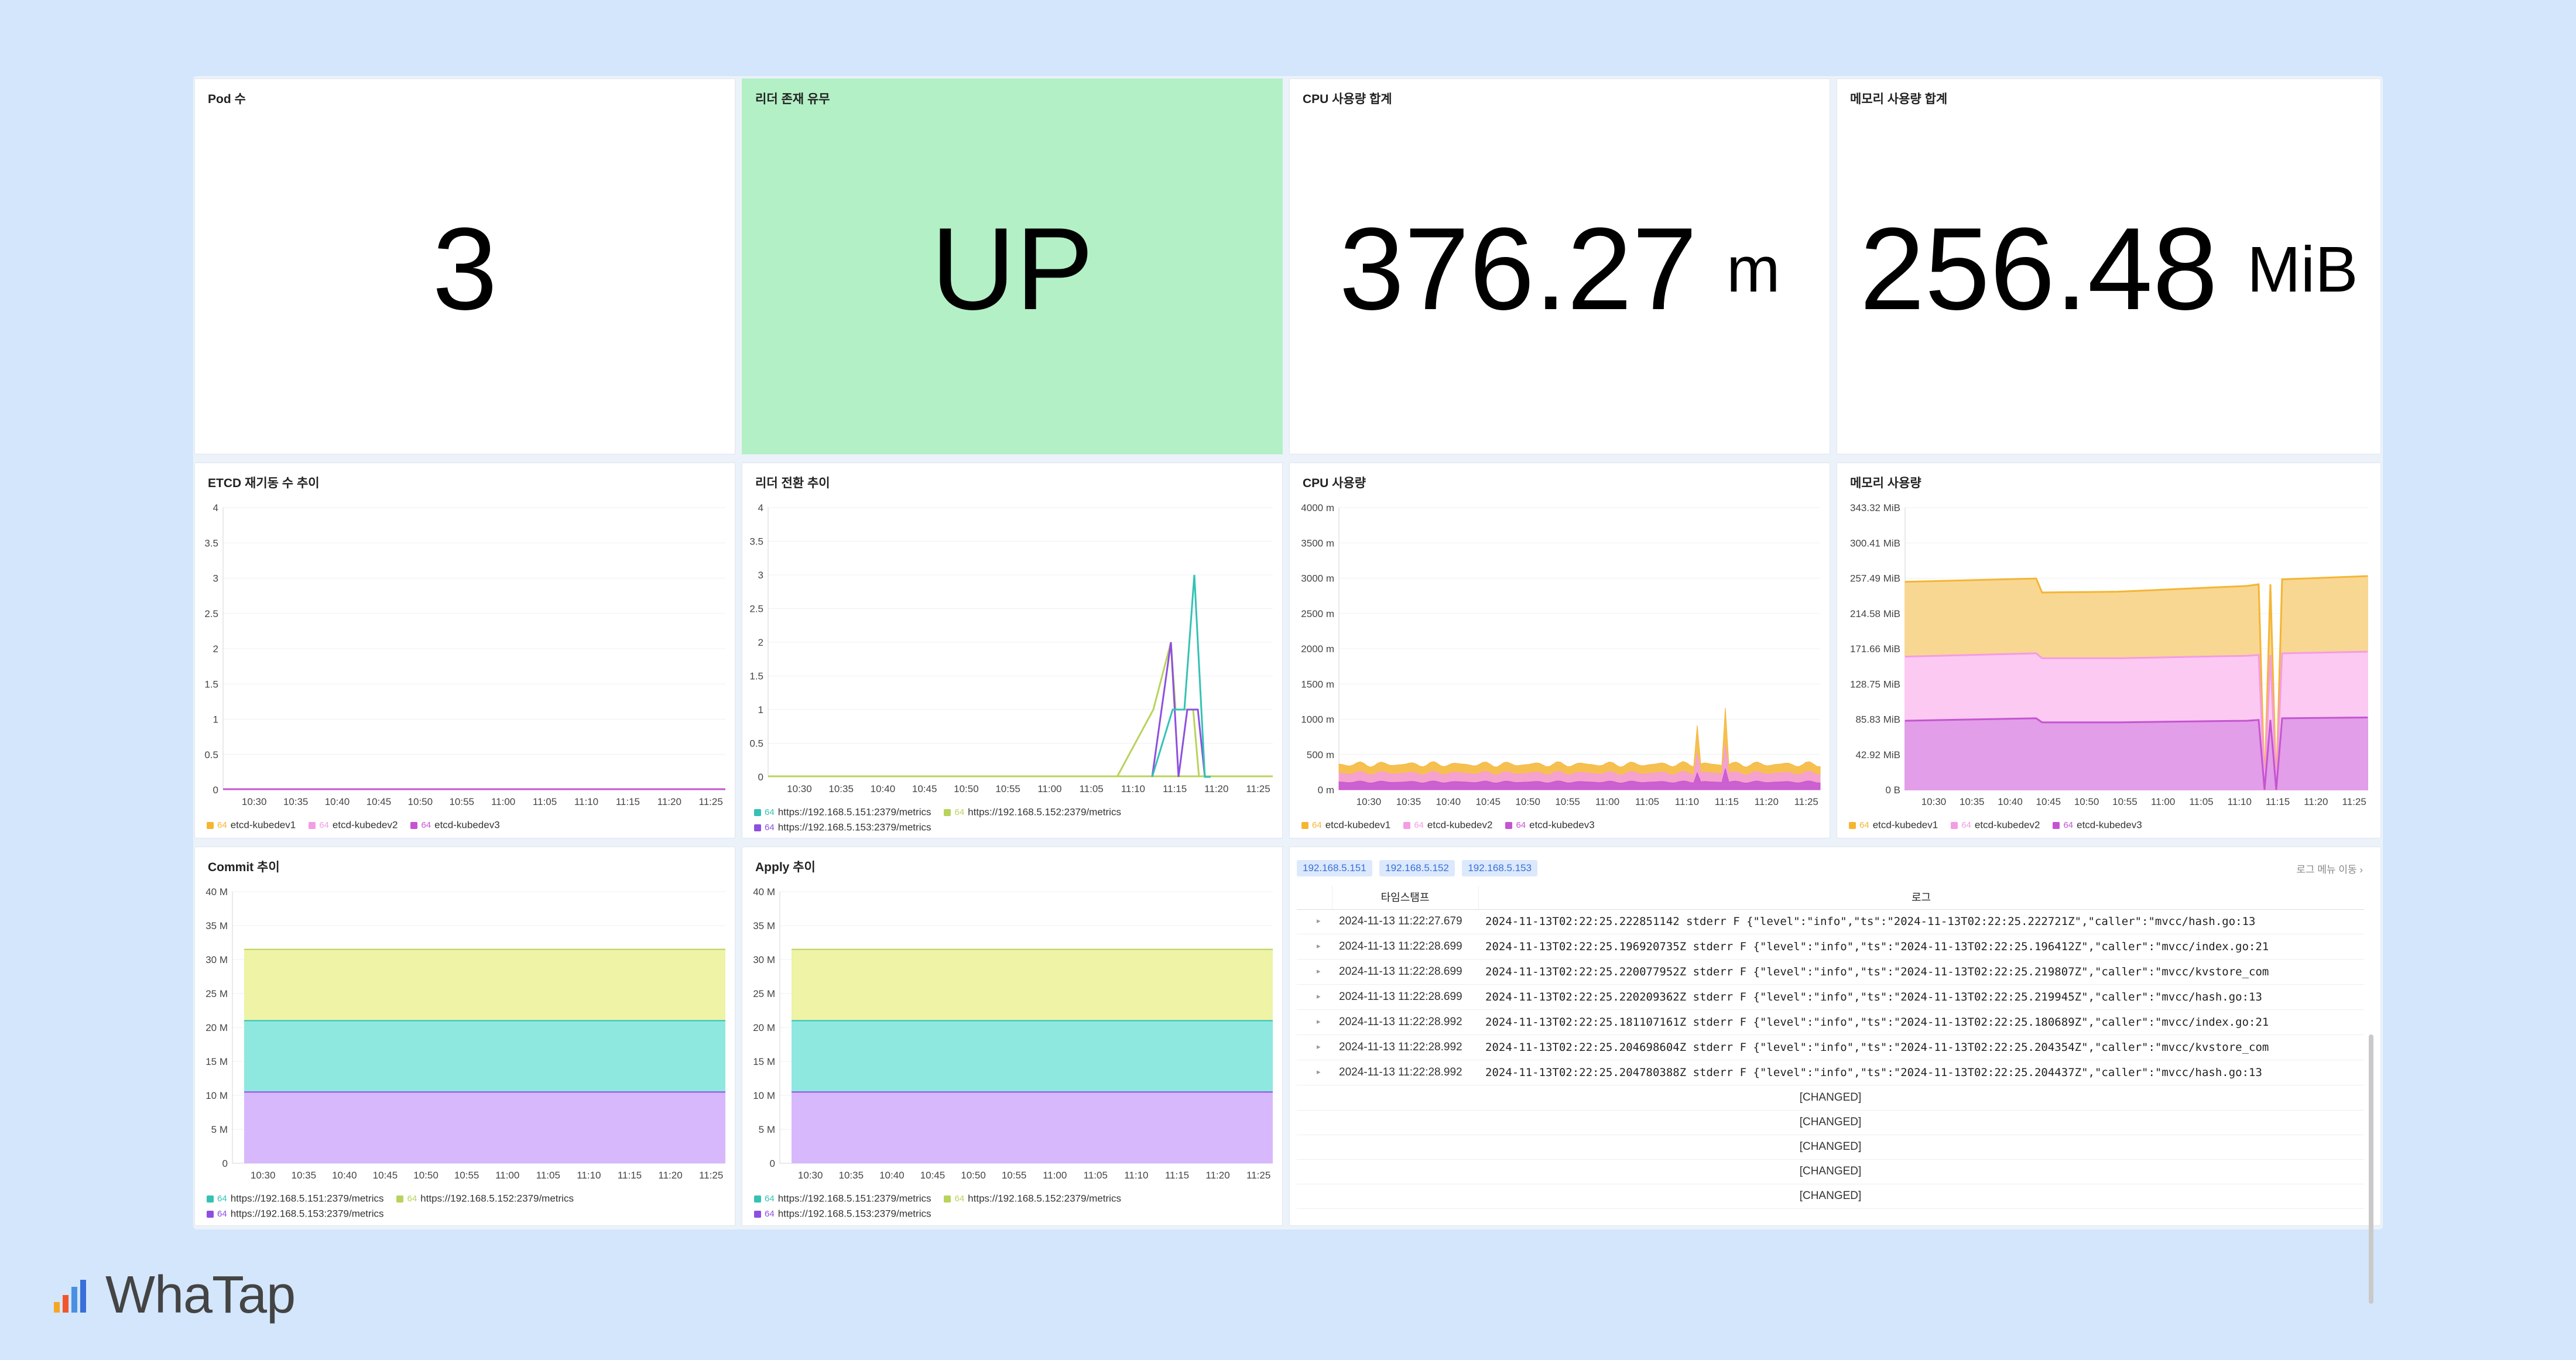 The height and width of the screenshot is (1360, 2576). I want to click on y-tick-label: 1, so click(760, 709).